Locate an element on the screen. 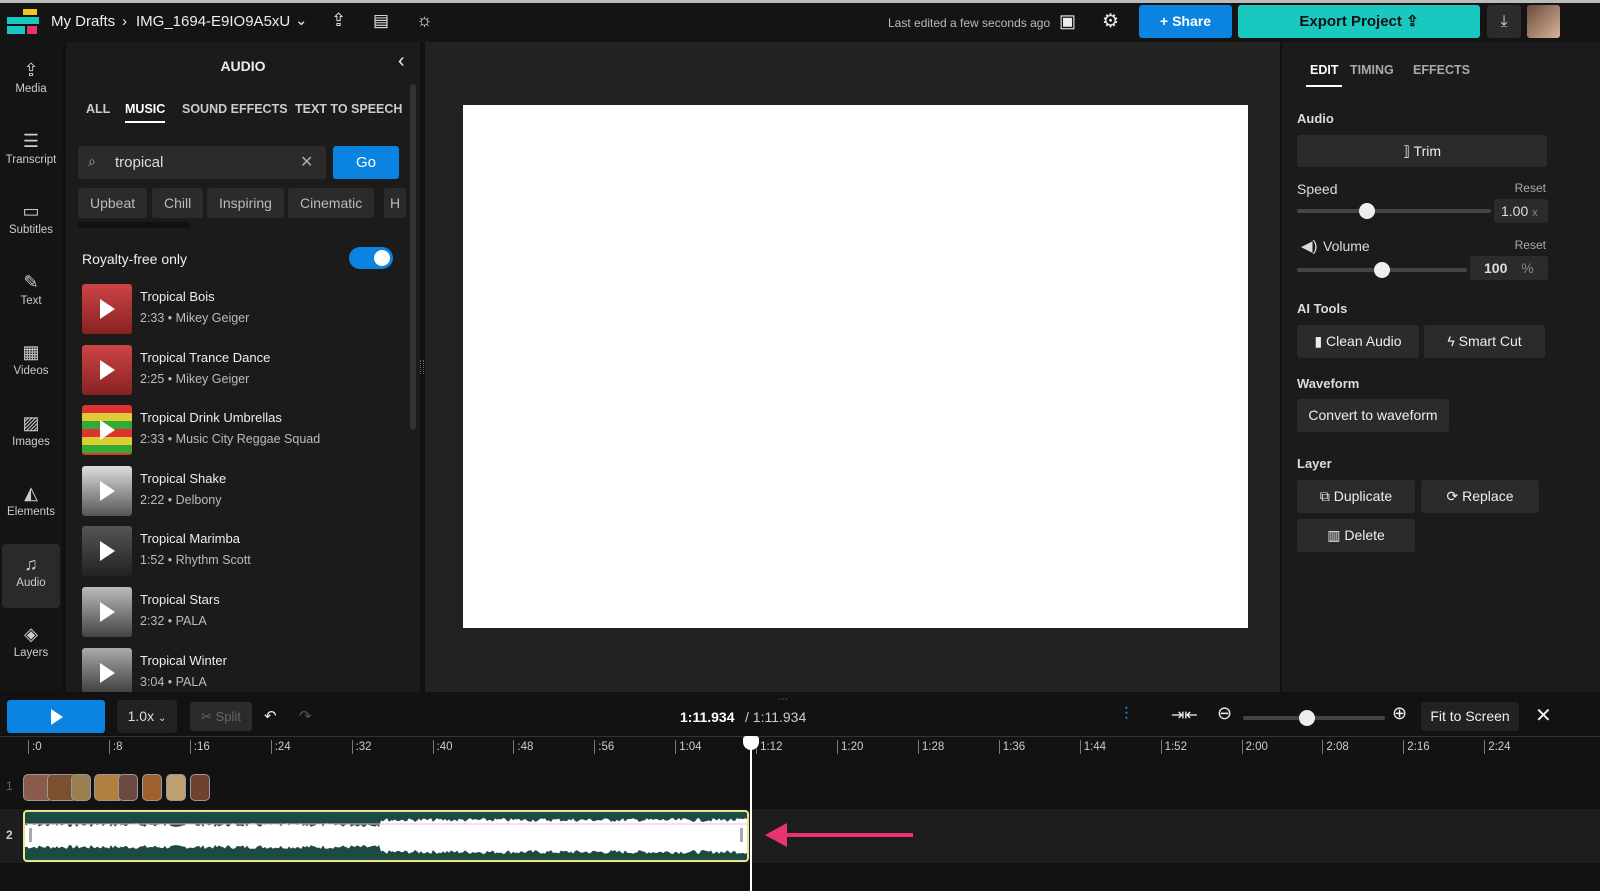 The image size is (1600, 891). zoom-slider is located at coordinates (1314, 718).